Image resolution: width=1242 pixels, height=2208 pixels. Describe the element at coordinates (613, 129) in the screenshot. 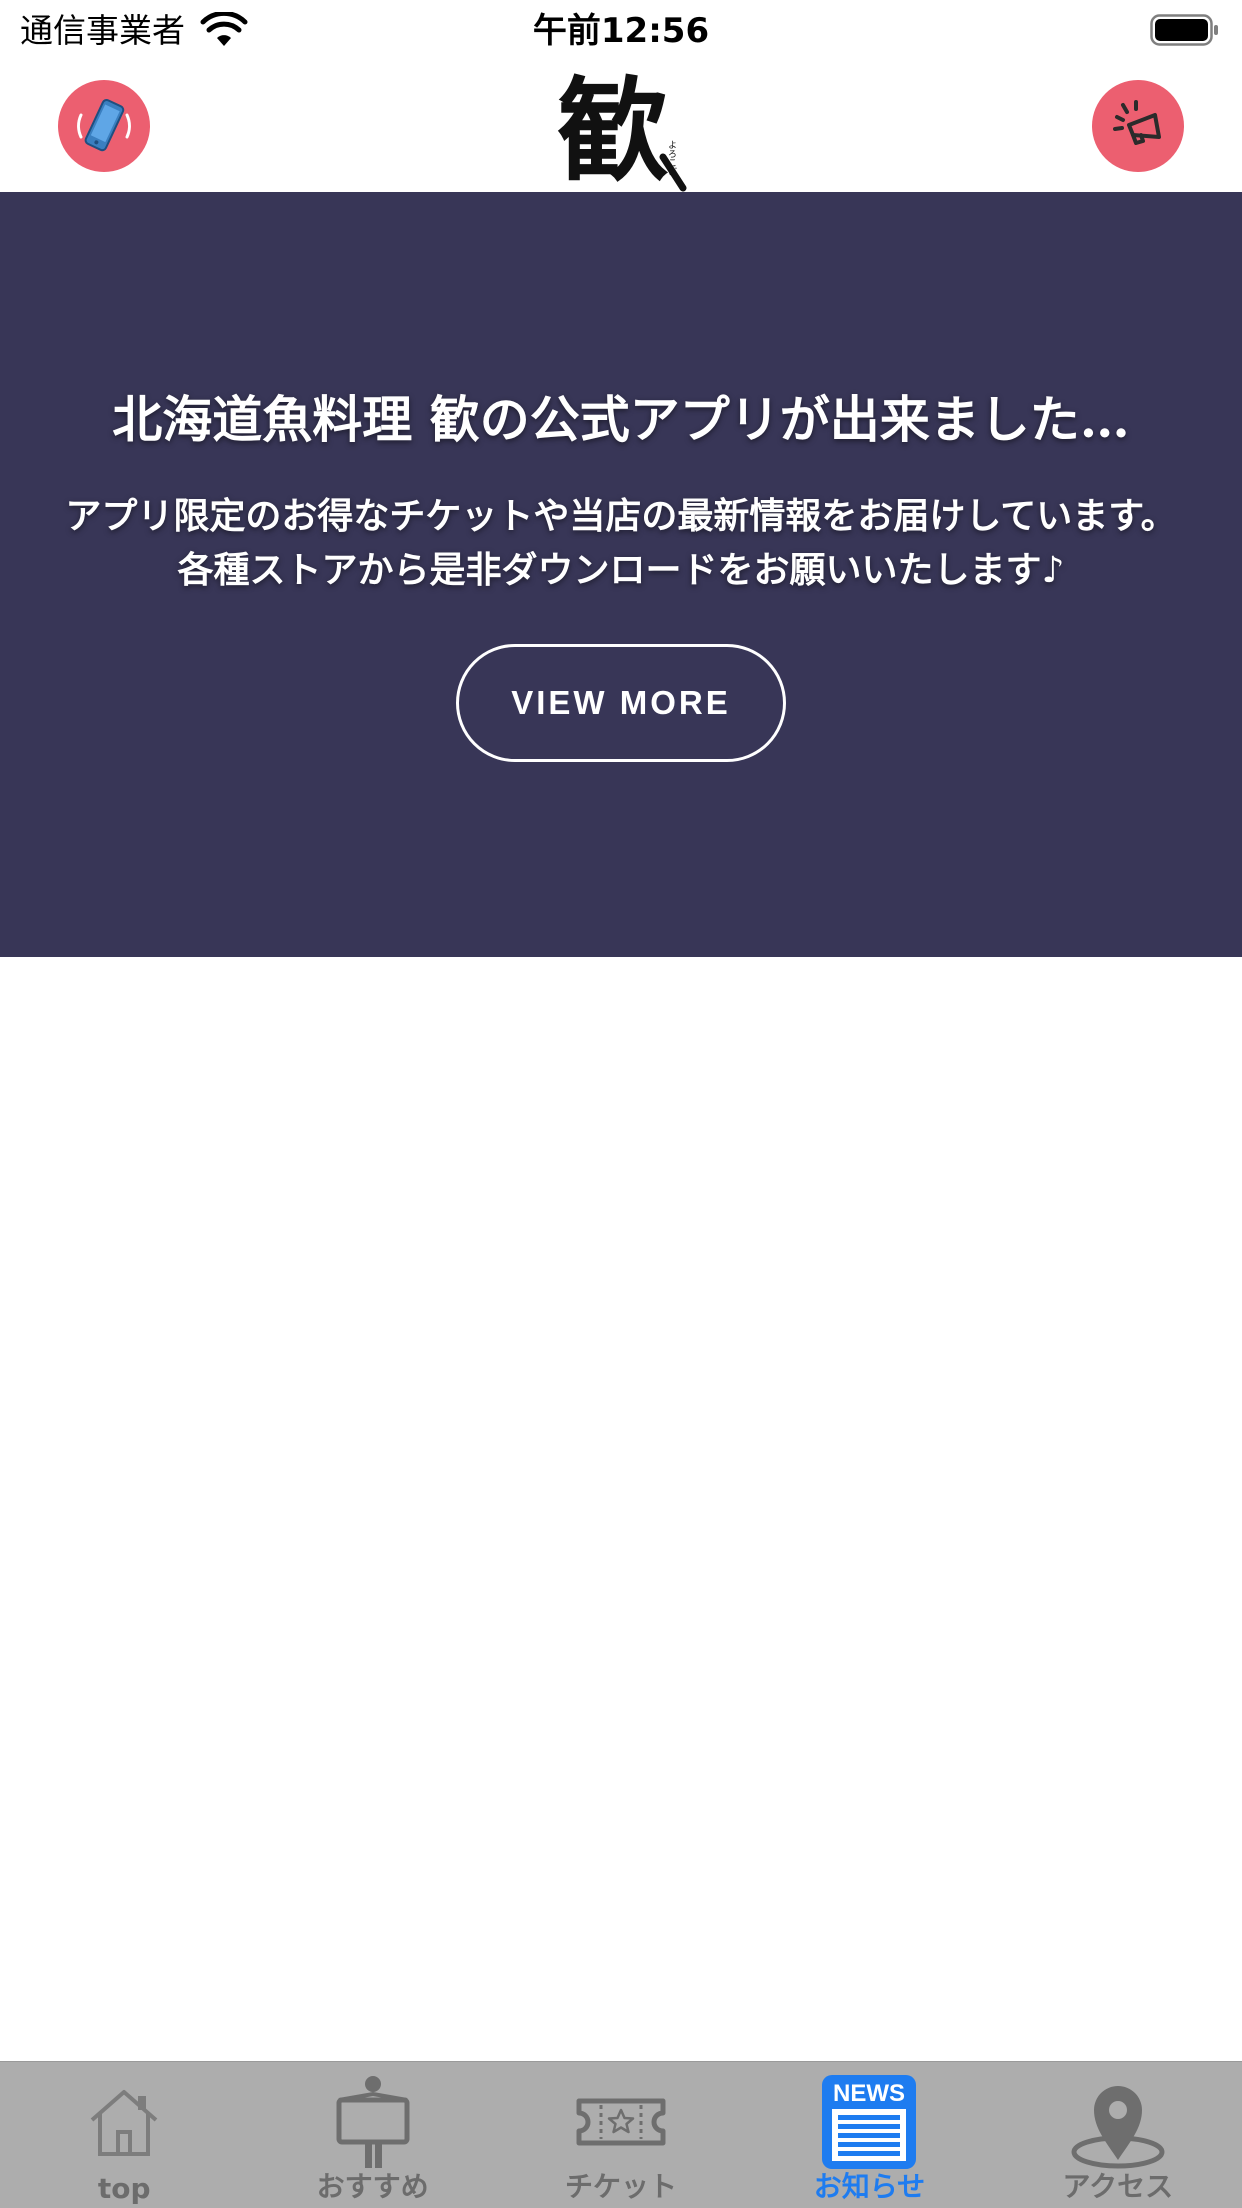

I see `svg-text: 歓` at that location.